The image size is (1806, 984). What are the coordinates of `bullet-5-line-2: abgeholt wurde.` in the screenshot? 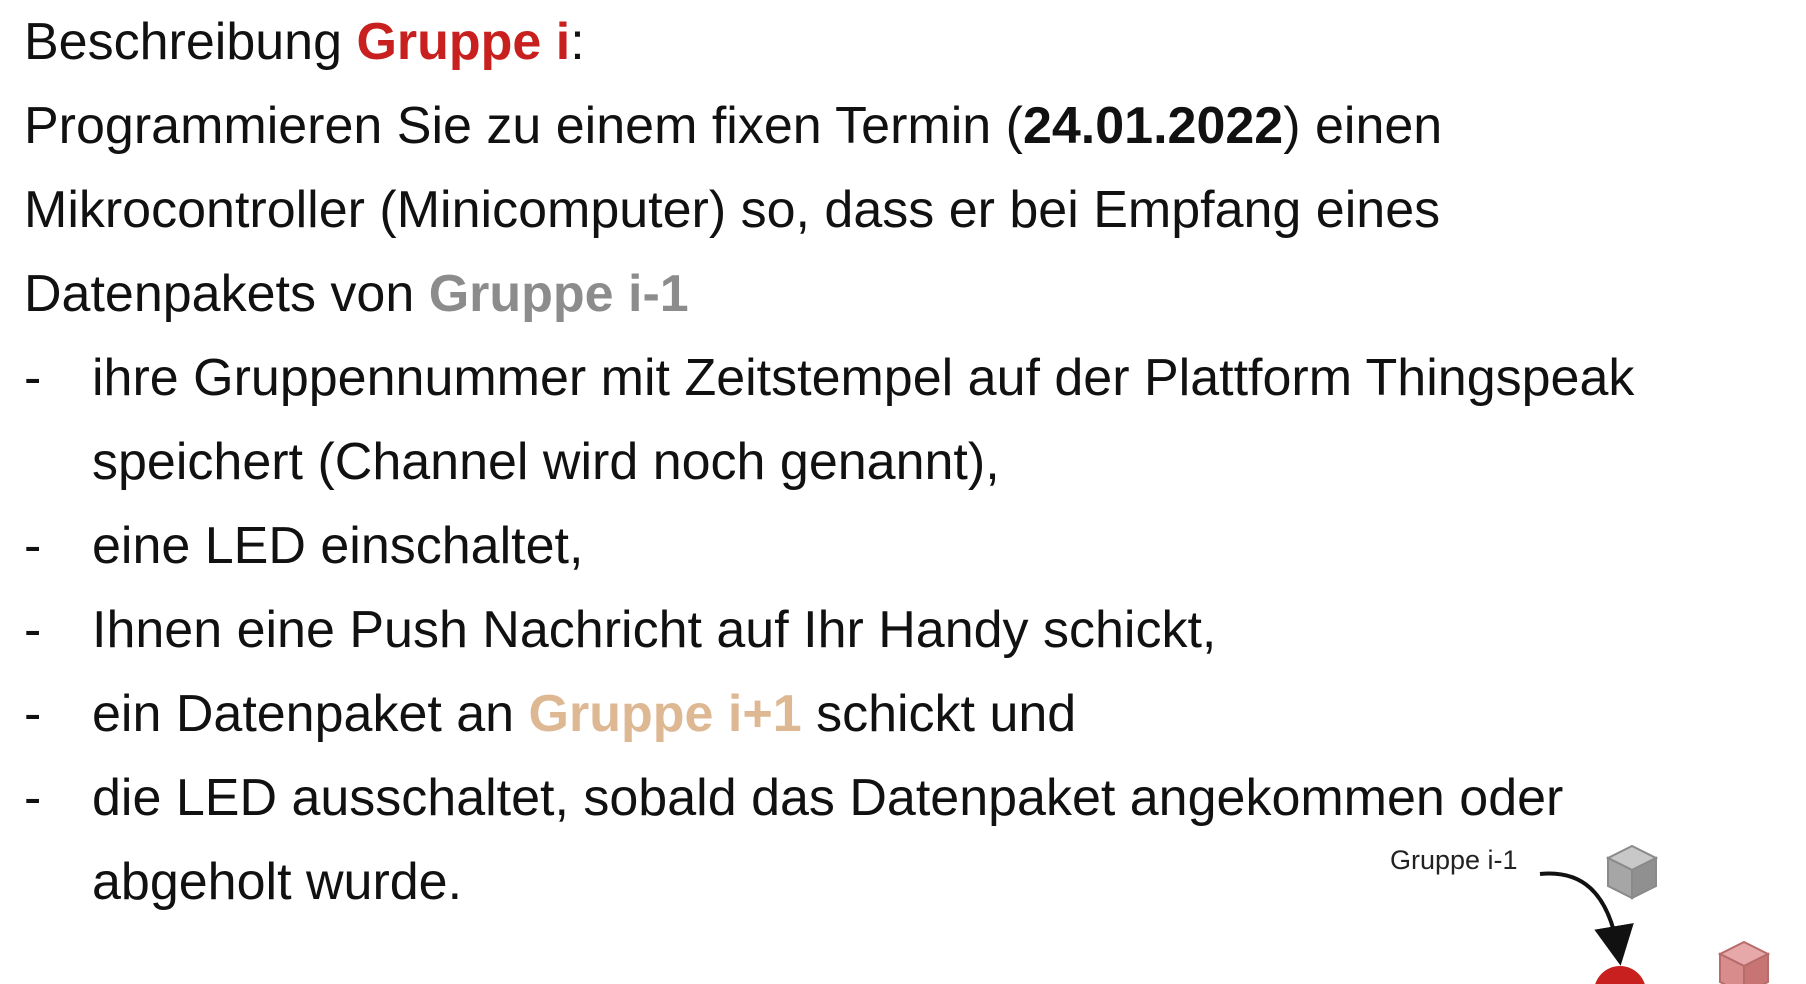 It's located at (277, 882).